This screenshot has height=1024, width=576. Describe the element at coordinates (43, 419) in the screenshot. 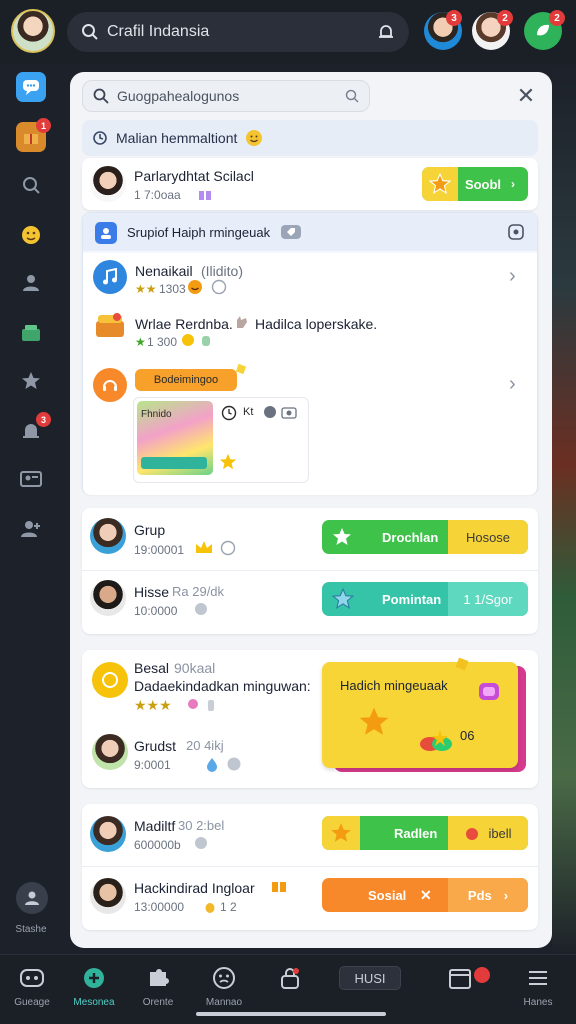

I see `rail-badge: 3` at that location.